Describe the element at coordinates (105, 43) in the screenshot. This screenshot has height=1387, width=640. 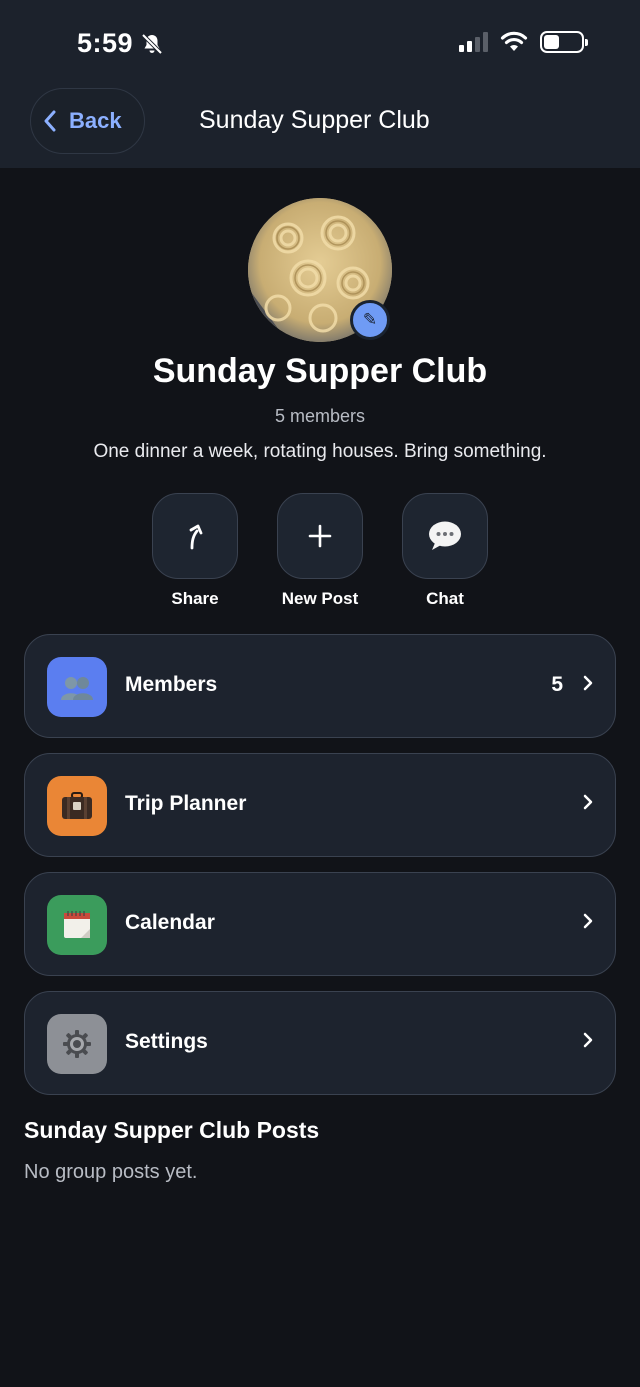
I see `status-time-text: 5:59` at that location.